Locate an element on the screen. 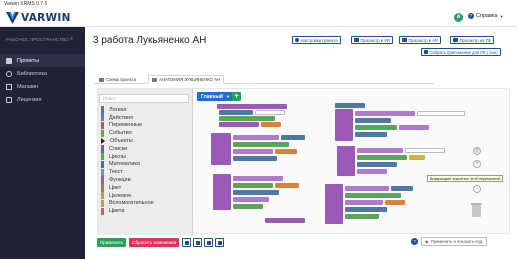  toolbox-category: Объекты is located at coordinates (117, 141).